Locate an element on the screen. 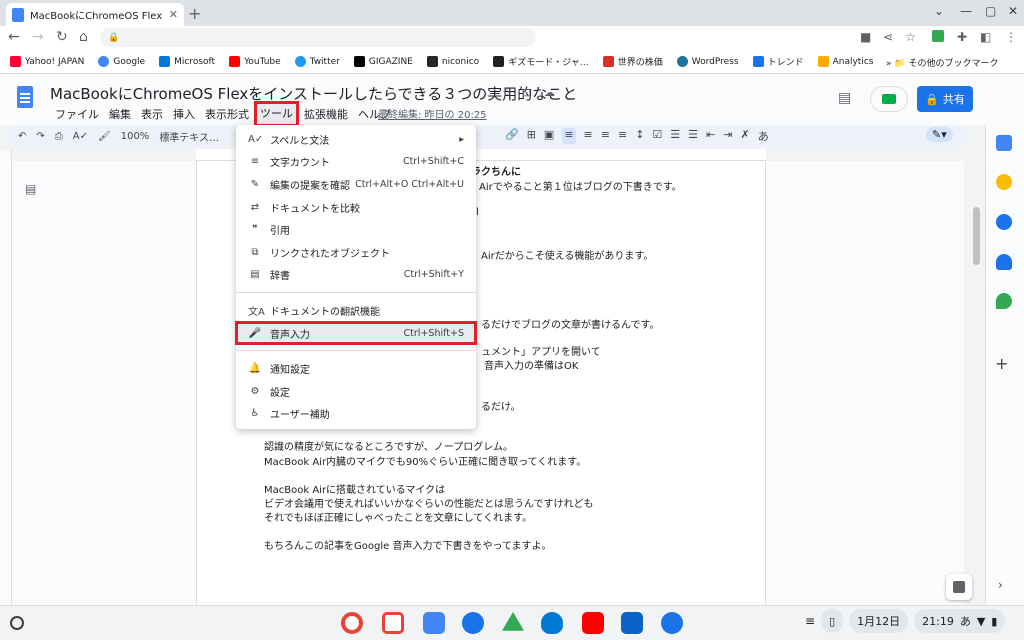 The height and width of the screenshot is (640, 1024). bookmark: Google is located at coordinates (121, 61).